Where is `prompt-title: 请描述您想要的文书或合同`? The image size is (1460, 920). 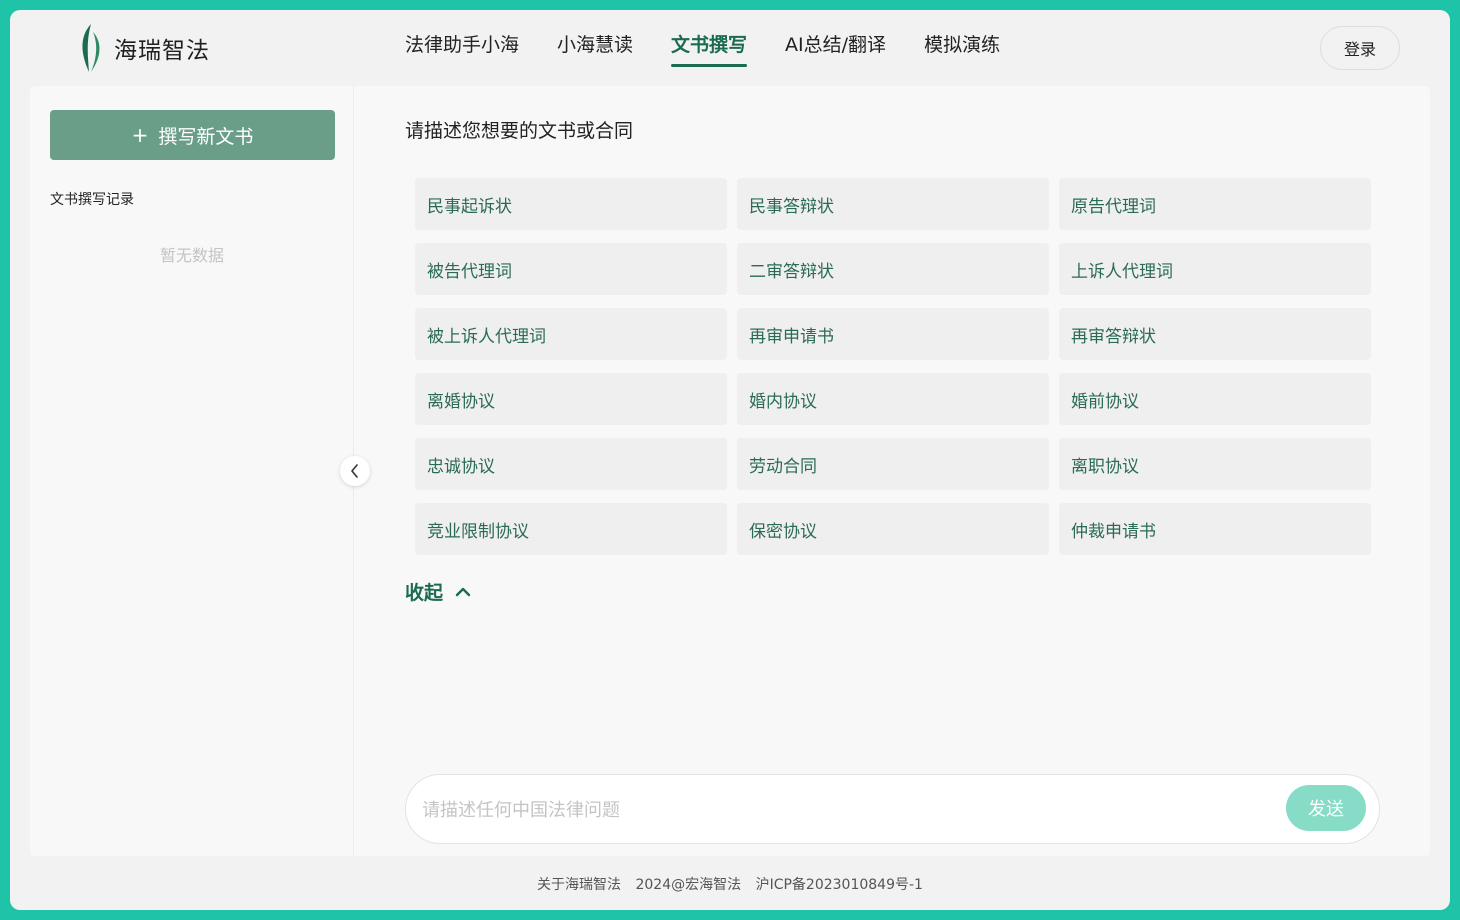
prompt-title: 请描述您想要的文书或合同 is located at coordinates (519, 131).